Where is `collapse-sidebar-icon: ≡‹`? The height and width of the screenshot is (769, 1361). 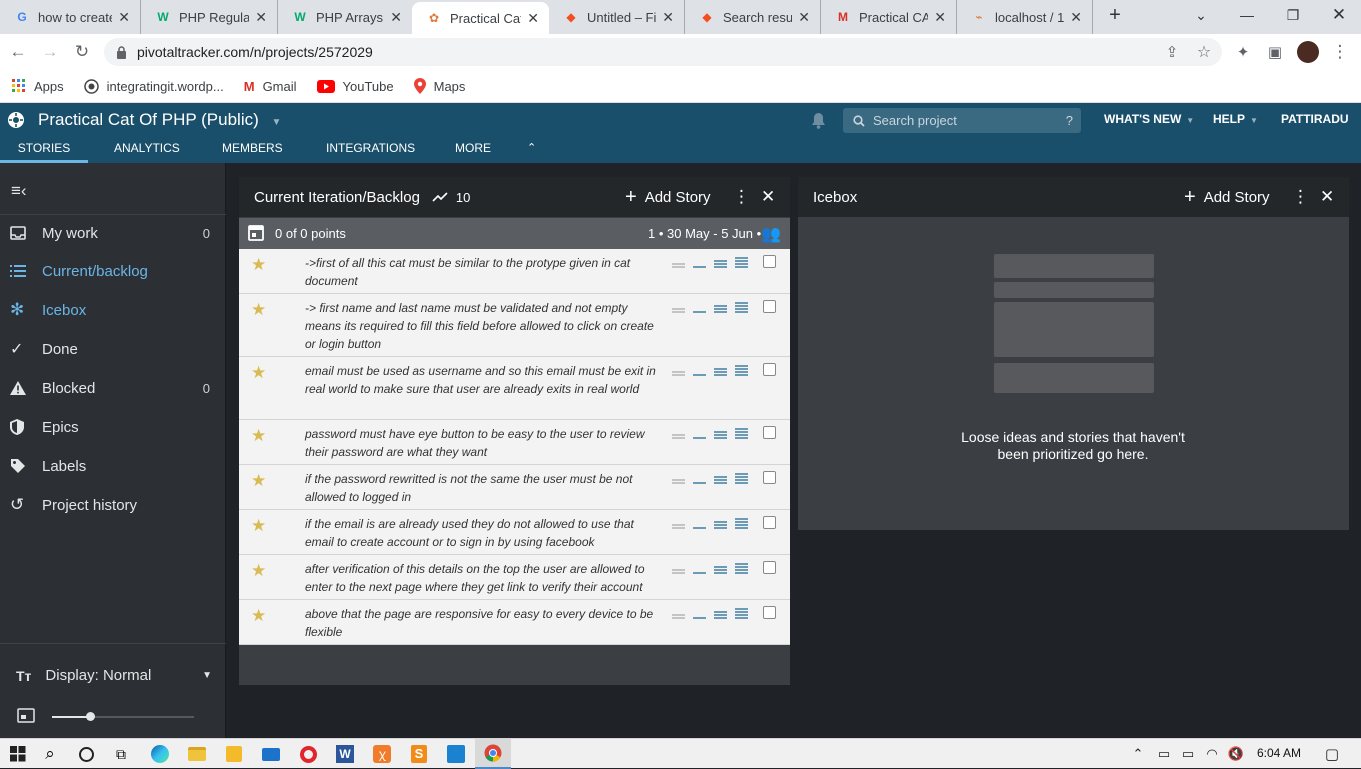
collapse-sidebar-icon: ≡‹ is located at coordinates (19, 191).